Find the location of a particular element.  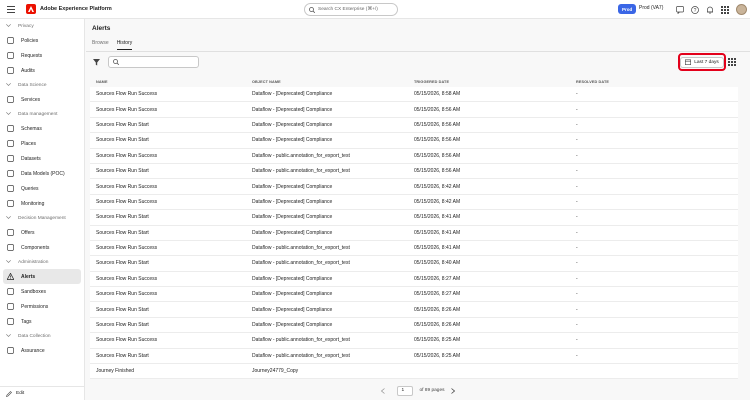

sidebar-item-queries: Queries is located at coordinates (42, 188).